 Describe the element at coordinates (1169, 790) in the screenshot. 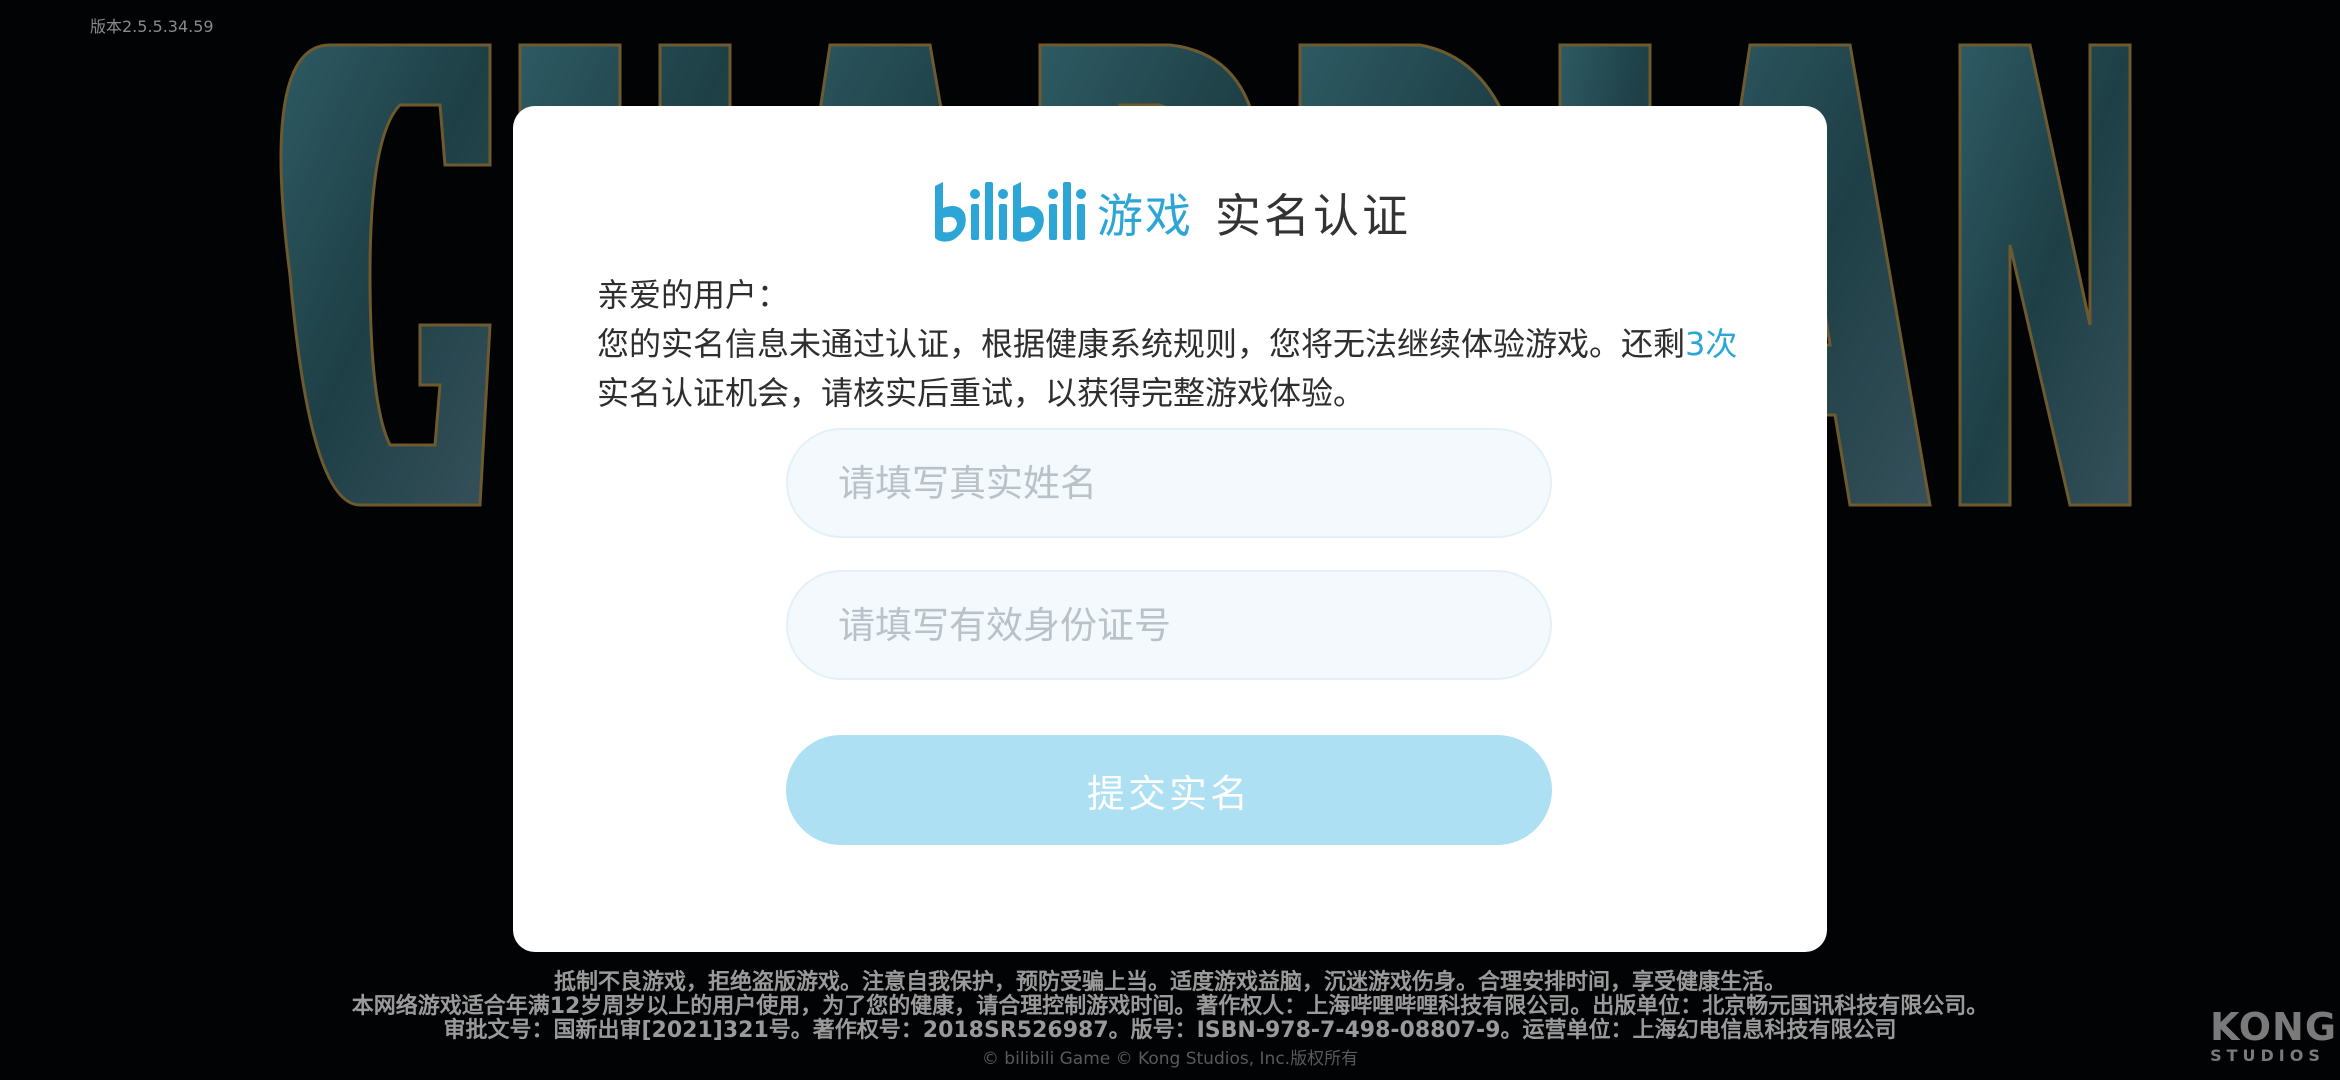

I see `submit-real-name-button: 提交实名` at that location.